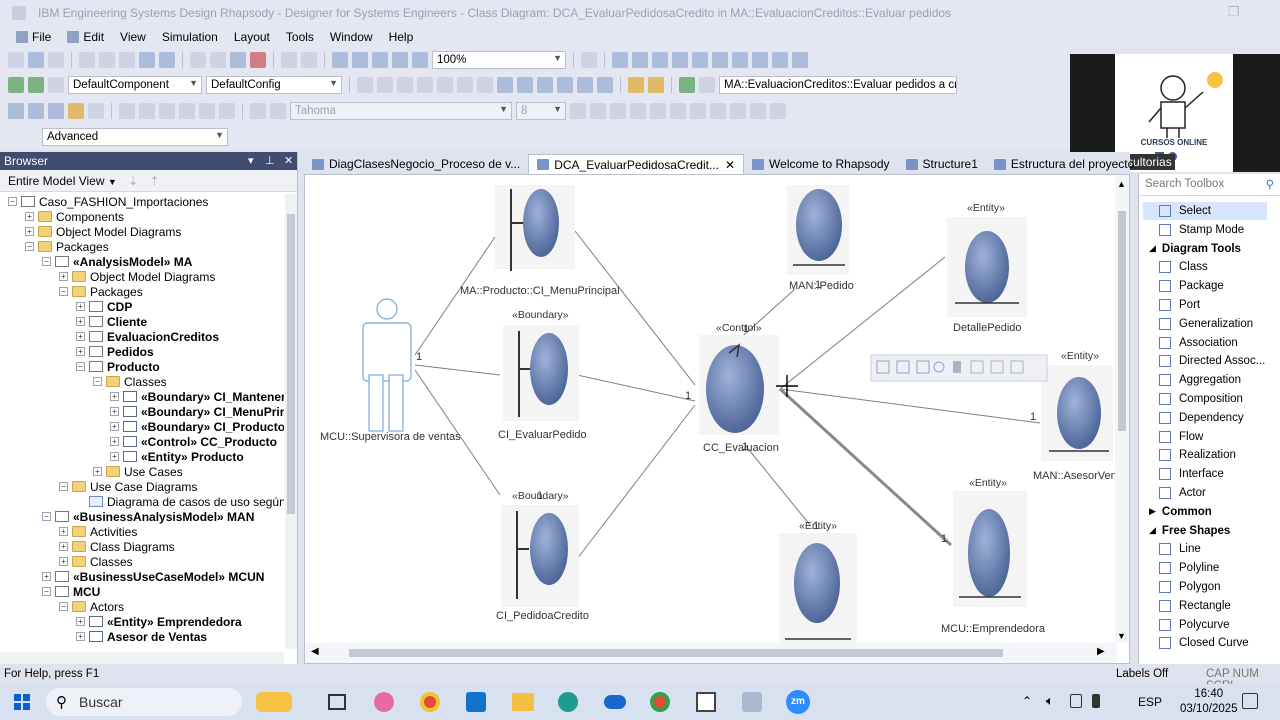  I want to click on zoom-in-icon, so click(340, 60).